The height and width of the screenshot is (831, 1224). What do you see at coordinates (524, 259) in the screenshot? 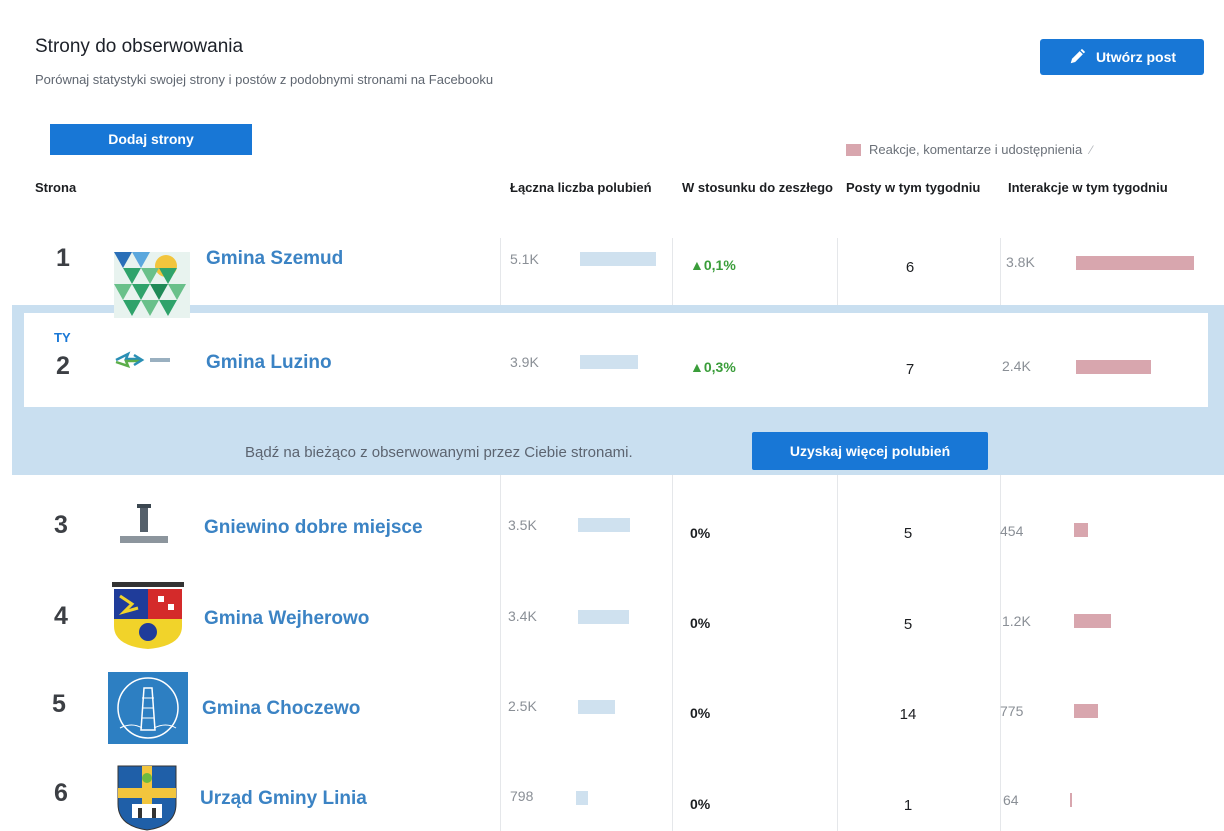
I see `total-likes: 5.1K` at bounding box center [524, 259].